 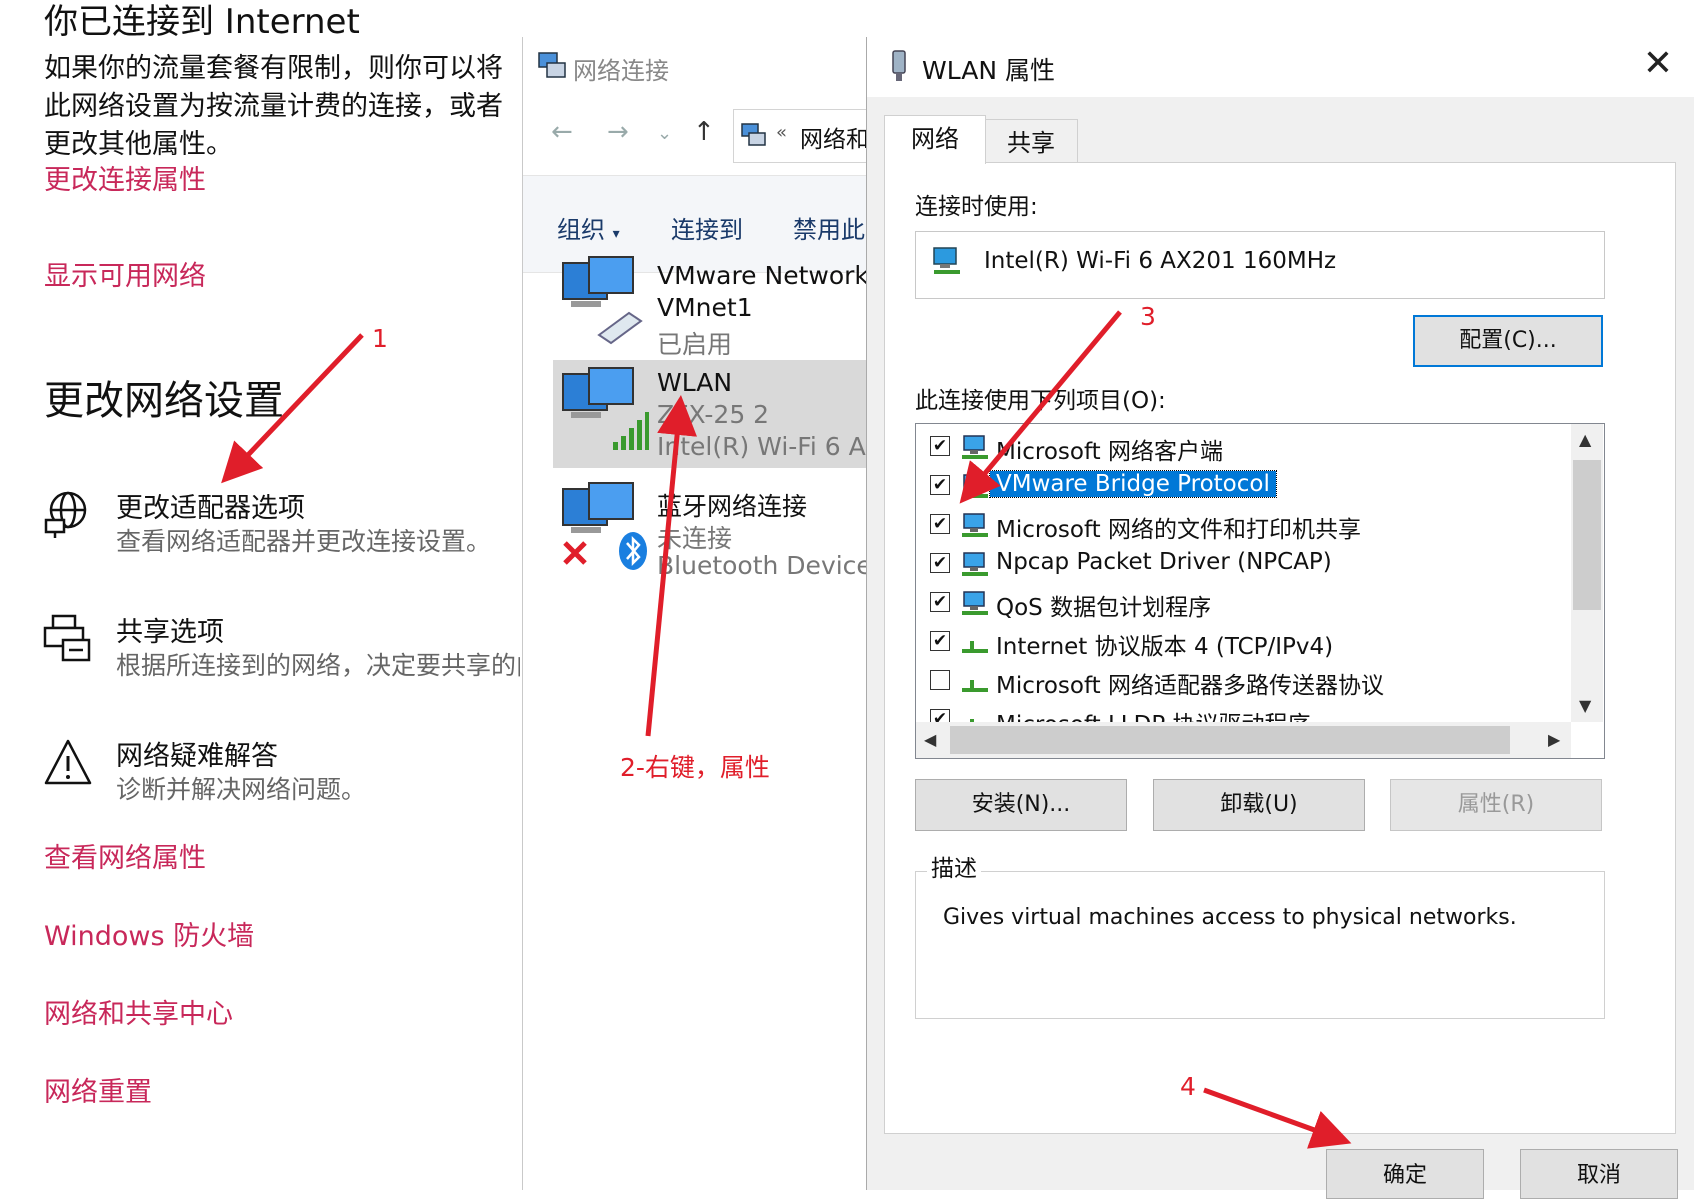 I want to click on annotation-label-3: 3, so click(x=1148, y=316).